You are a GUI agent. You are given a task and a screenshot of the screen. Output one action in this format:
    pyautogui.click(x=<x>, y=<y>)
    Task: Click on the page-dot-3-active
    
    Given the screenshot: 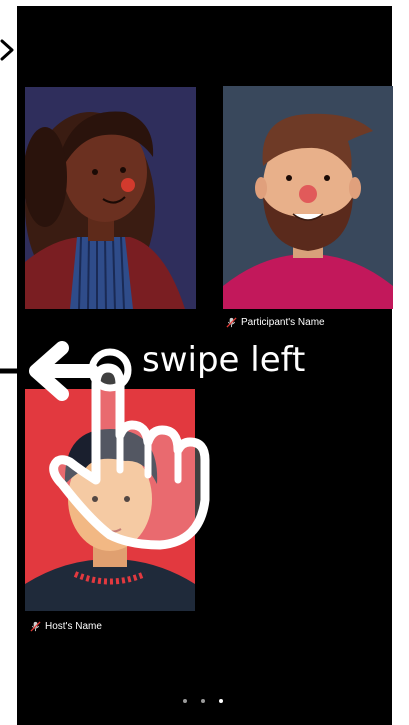 What is the action you would take?
    pyautogui.click(x=221, y=701)
    